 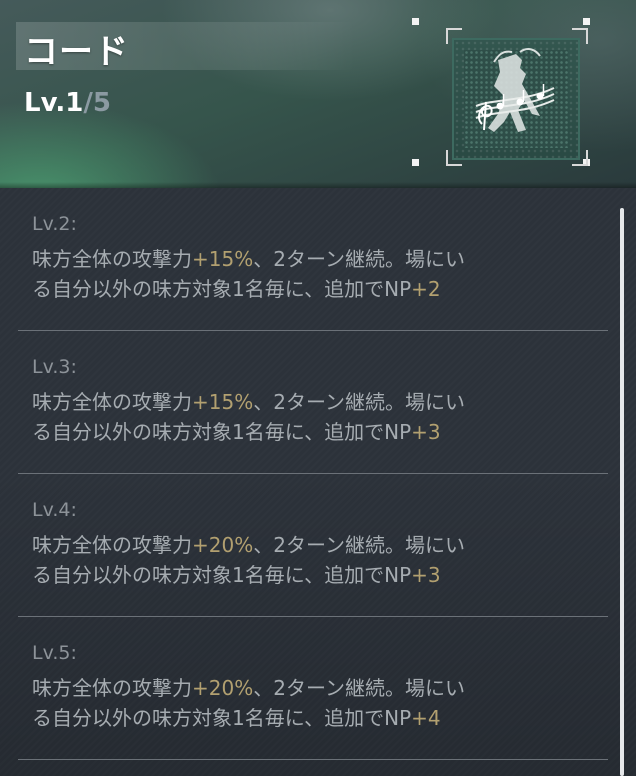 I want to click on skill-icon-frame, so click(x=501, y=92).